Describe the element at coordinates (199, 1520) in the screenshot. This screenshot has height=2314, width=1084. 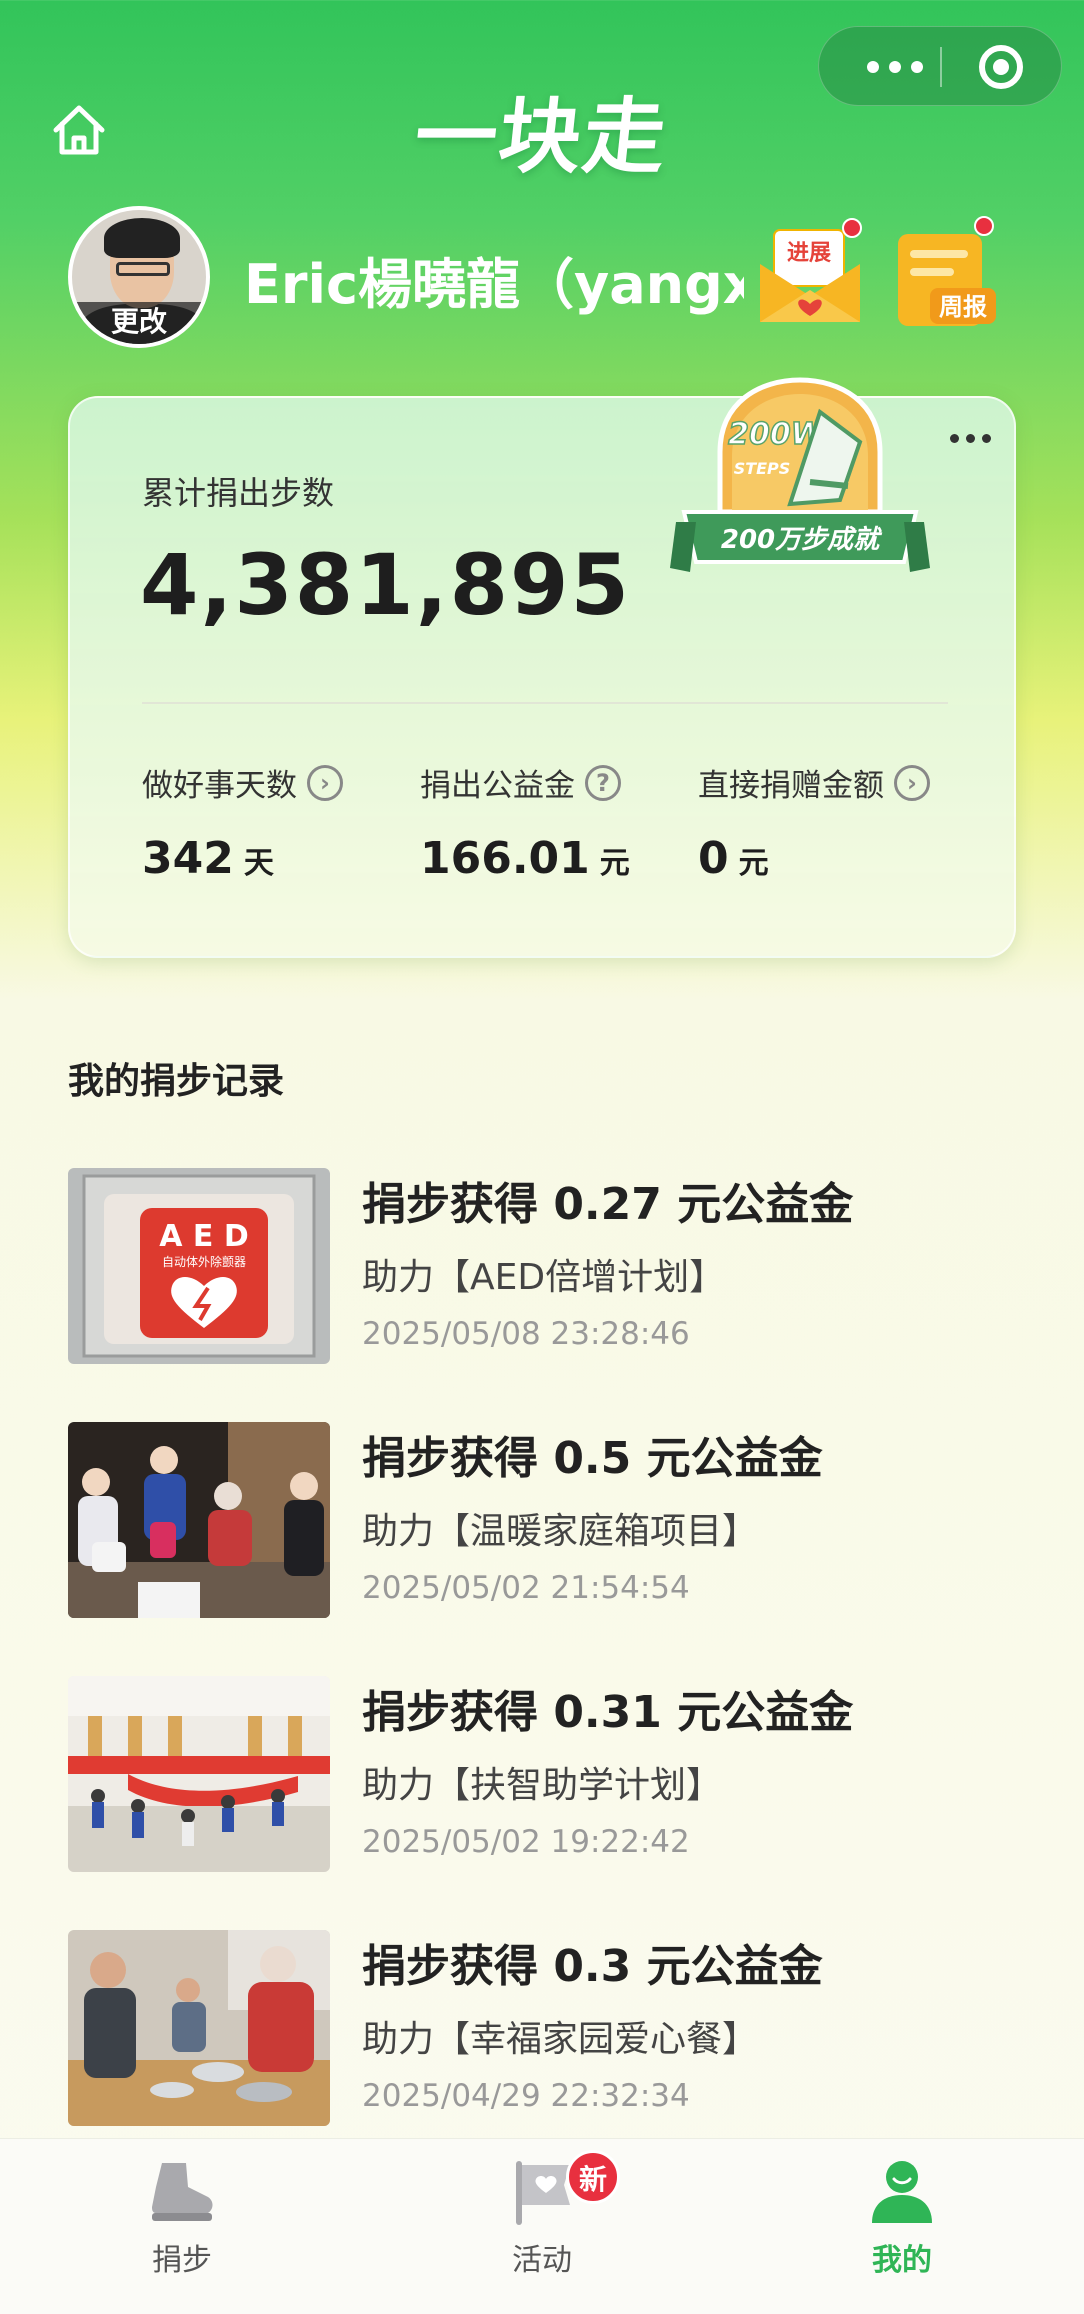
I see `family-box-thumbnail-image` at that location.